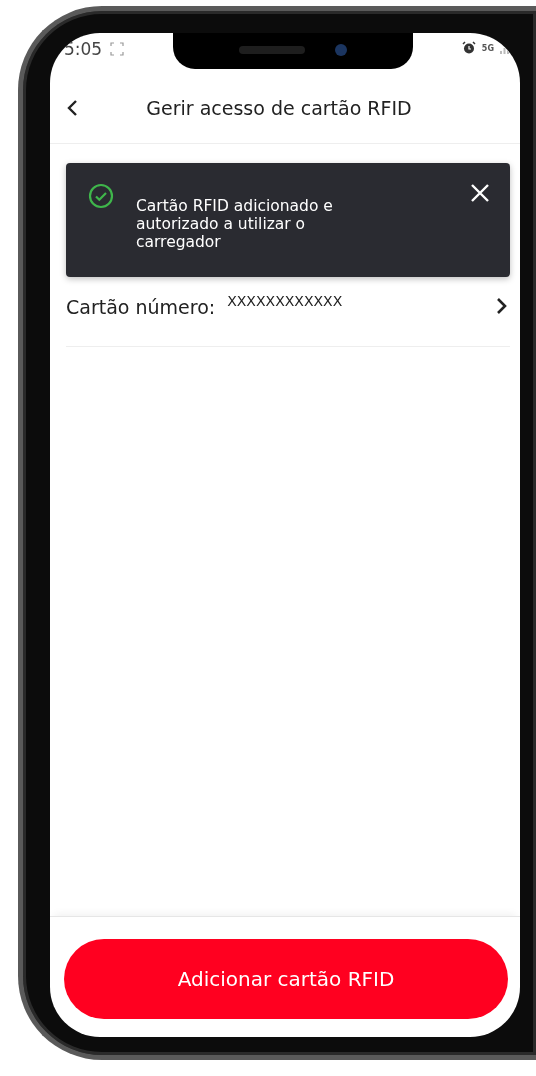 The height and width of the screenshot is (1076, 536). I want to click on close-icon, so click(480, 193).